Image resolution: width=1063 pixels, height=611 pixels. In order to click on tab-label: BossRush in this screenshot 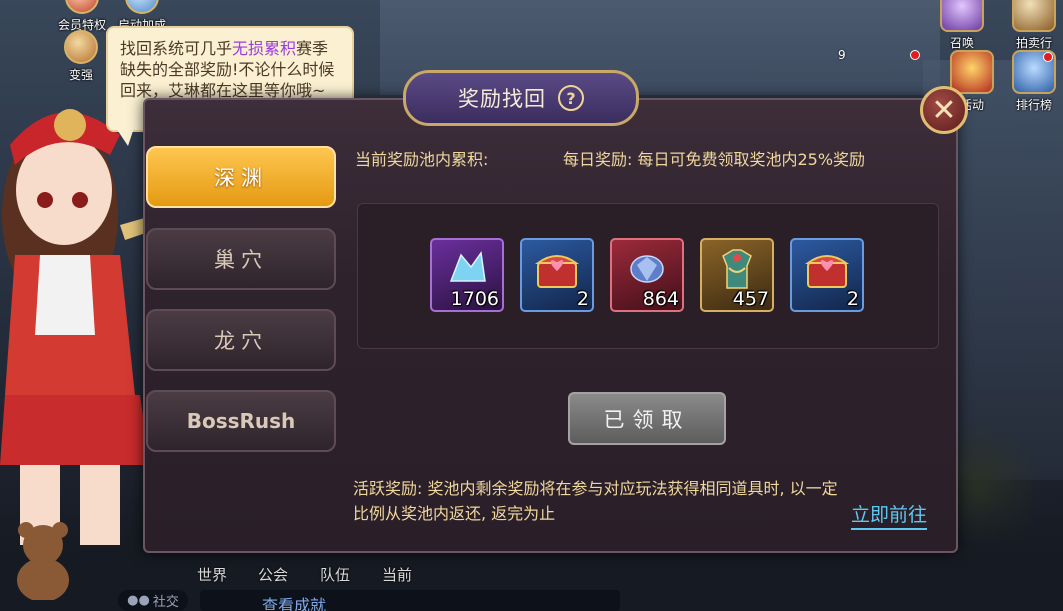, I will do `click(241, 421)`.